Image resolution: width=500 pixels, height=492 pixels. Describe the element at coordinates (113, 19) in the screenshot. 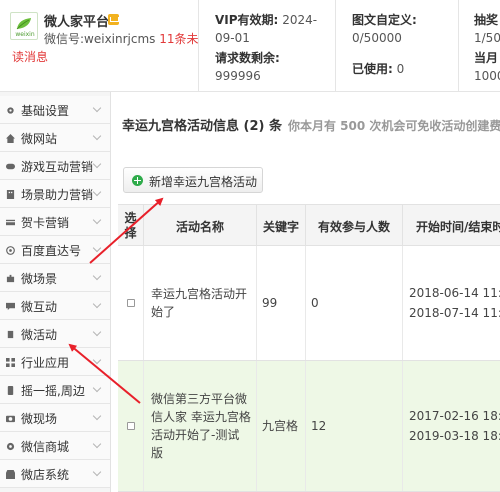

I see `vip-crown-icon` at that location.